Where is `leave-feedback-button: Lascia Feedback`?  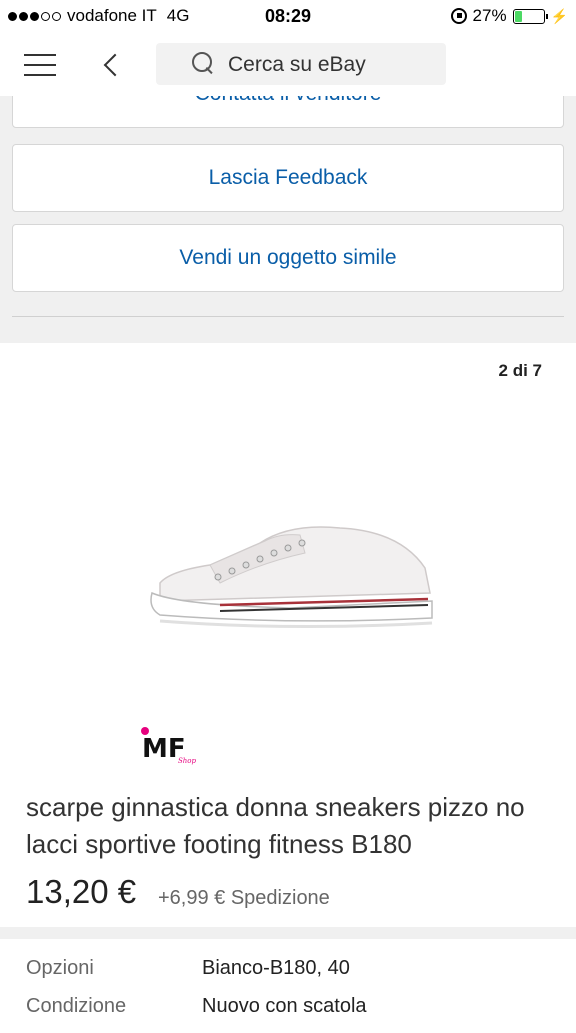
leave-feedback-button: Lascia Feedback is located at coordinates (288, 178).